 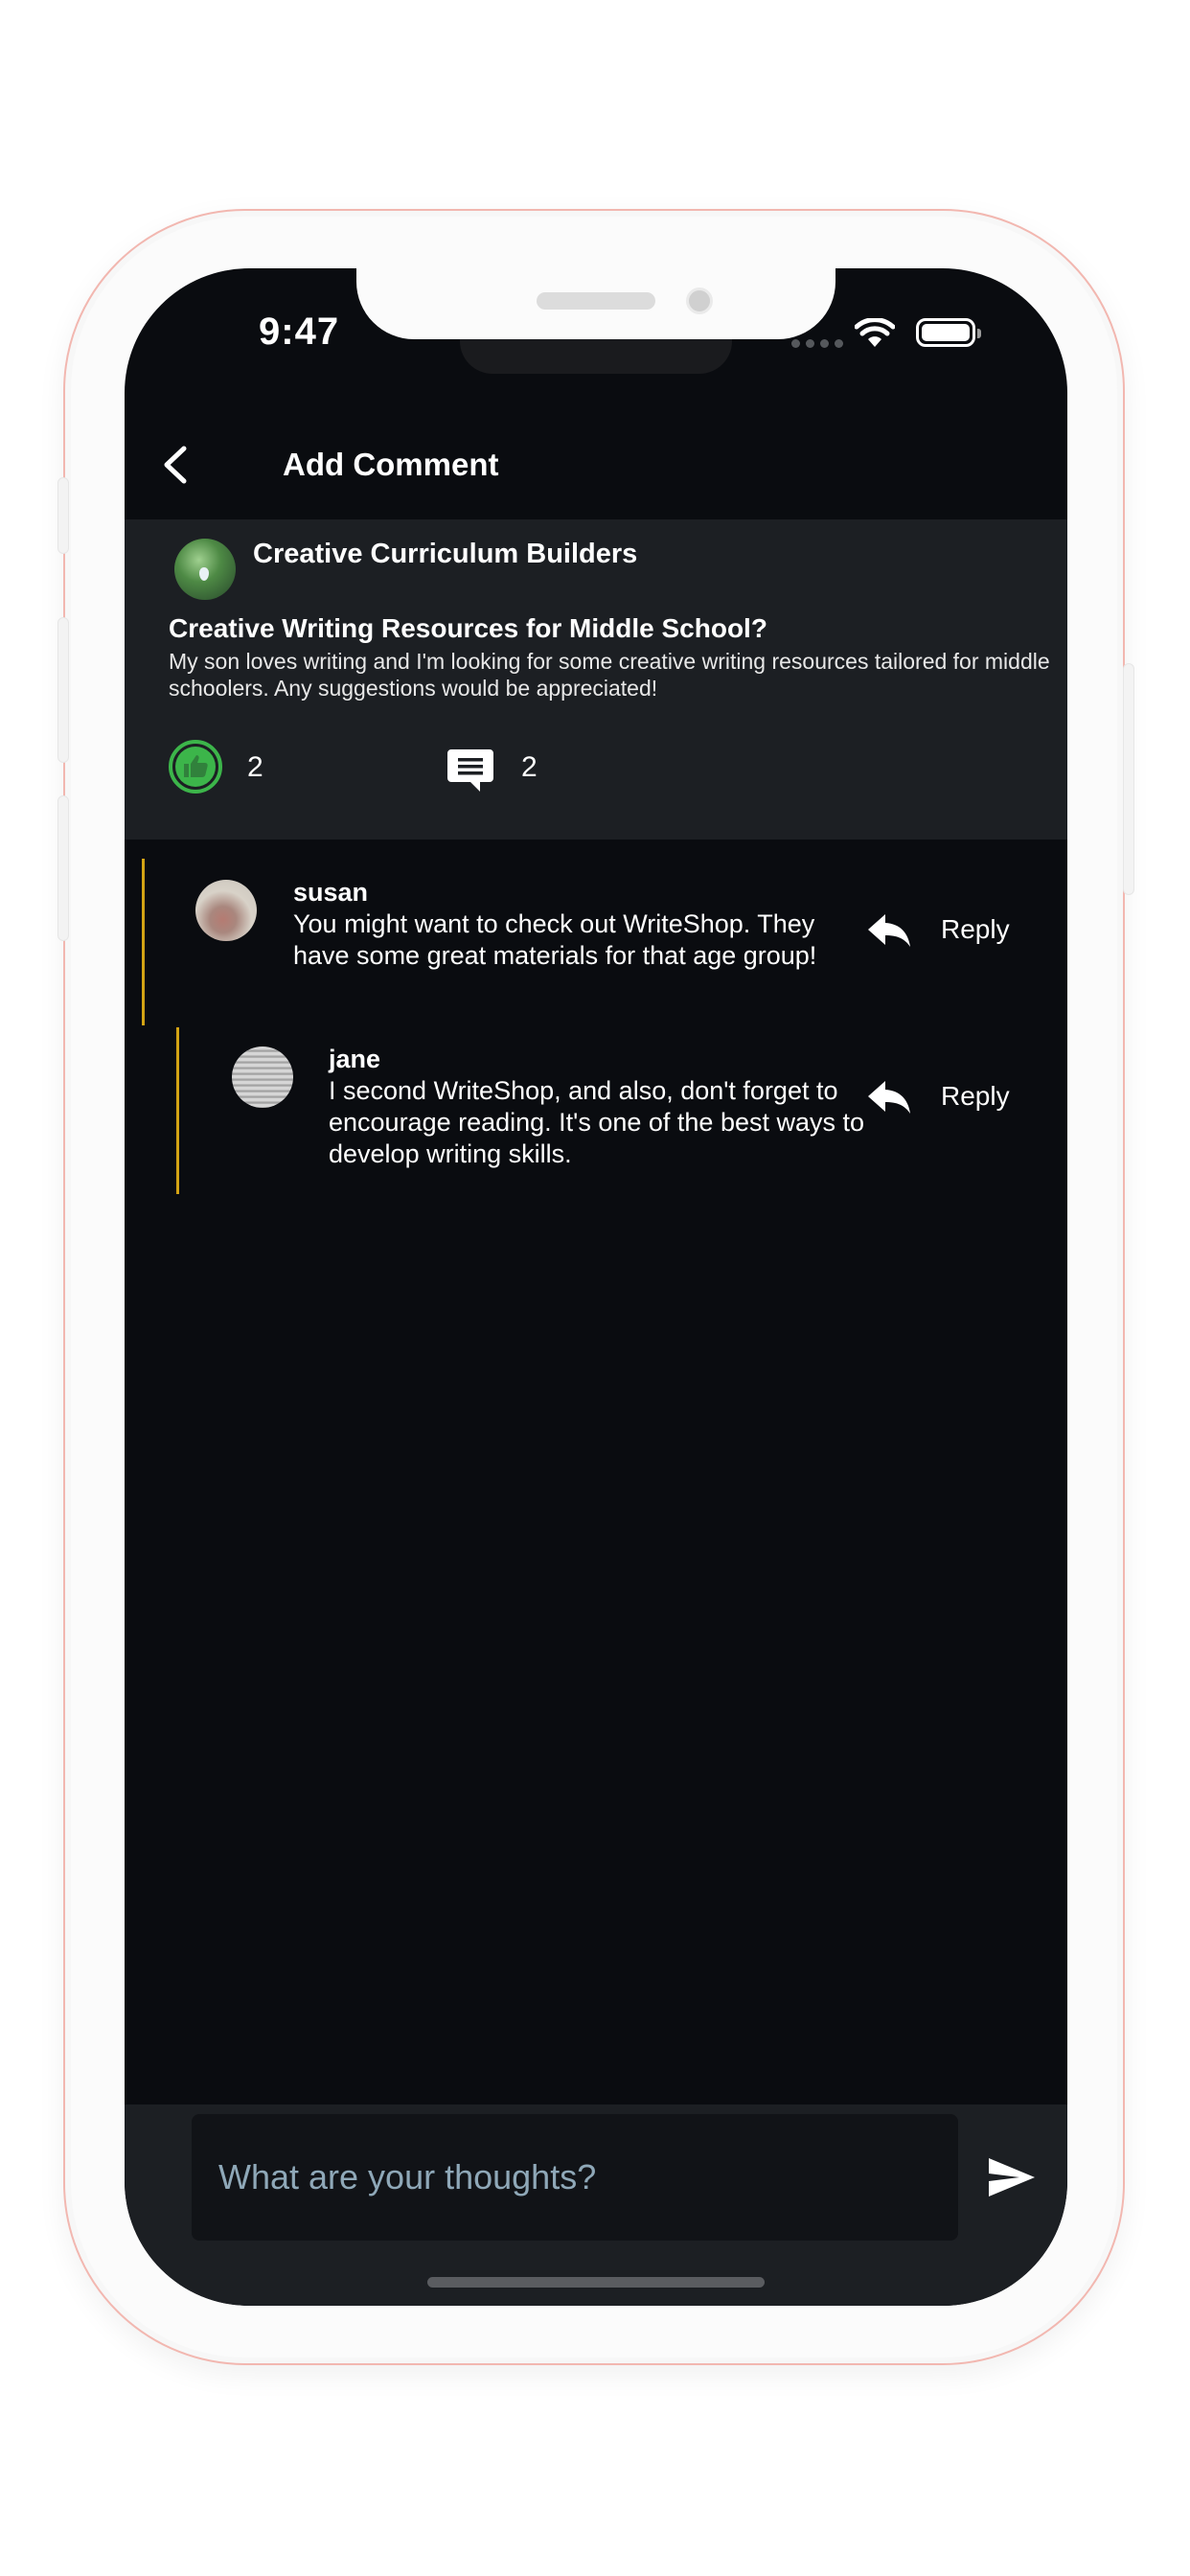 What do you see at coordinates (195, 766) in the screenshot?
I see `thumbs-up-icon` at bounding box center [195, 766].